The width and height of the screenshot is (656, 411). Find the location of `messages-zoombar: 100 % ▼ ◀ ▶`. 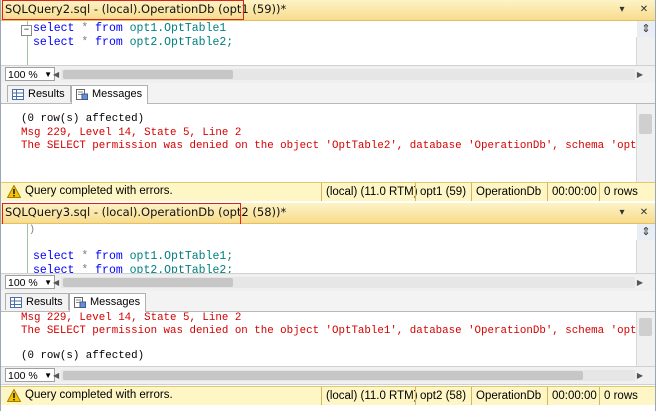

messages-zoombar: 100 % ▼ ◀ ▶ is located at coordinates (328, 375).